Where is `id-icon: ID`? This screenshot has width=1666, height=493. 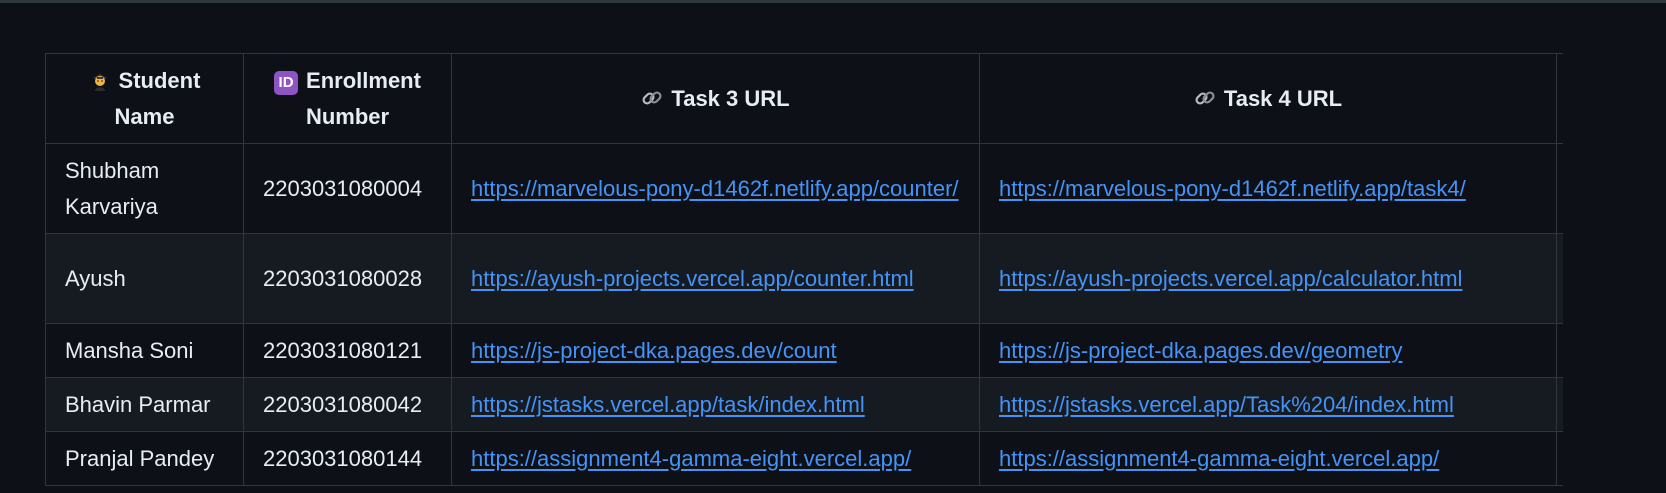 id-icon: ID is located at coordinates (286, 82).